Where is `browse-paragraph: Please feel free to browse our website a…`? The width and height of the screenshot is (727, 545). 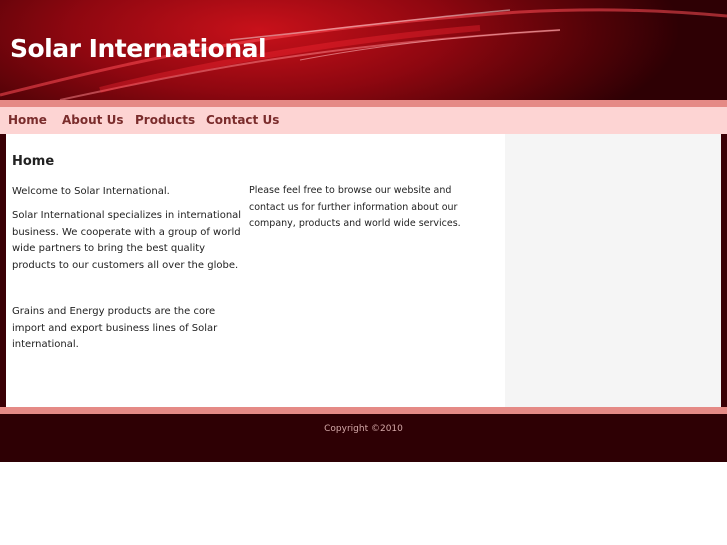 browse-paragraph: Please feel free to browse our website a… is located at coordinates (355, 207).